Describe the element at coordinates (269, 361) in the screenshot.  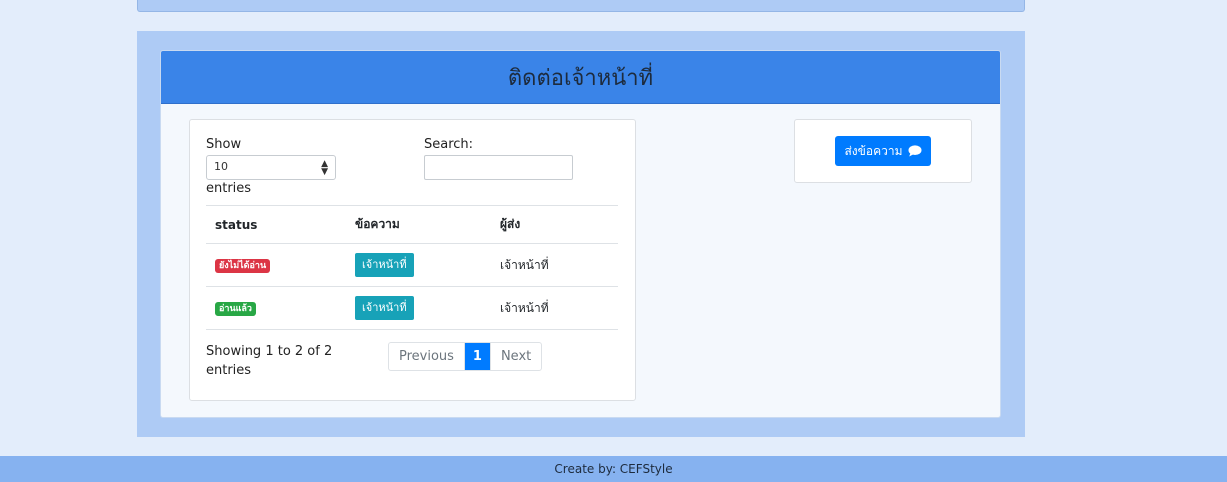
I see `table-info: Showing 1 to 2 of 2 entries` at that location.